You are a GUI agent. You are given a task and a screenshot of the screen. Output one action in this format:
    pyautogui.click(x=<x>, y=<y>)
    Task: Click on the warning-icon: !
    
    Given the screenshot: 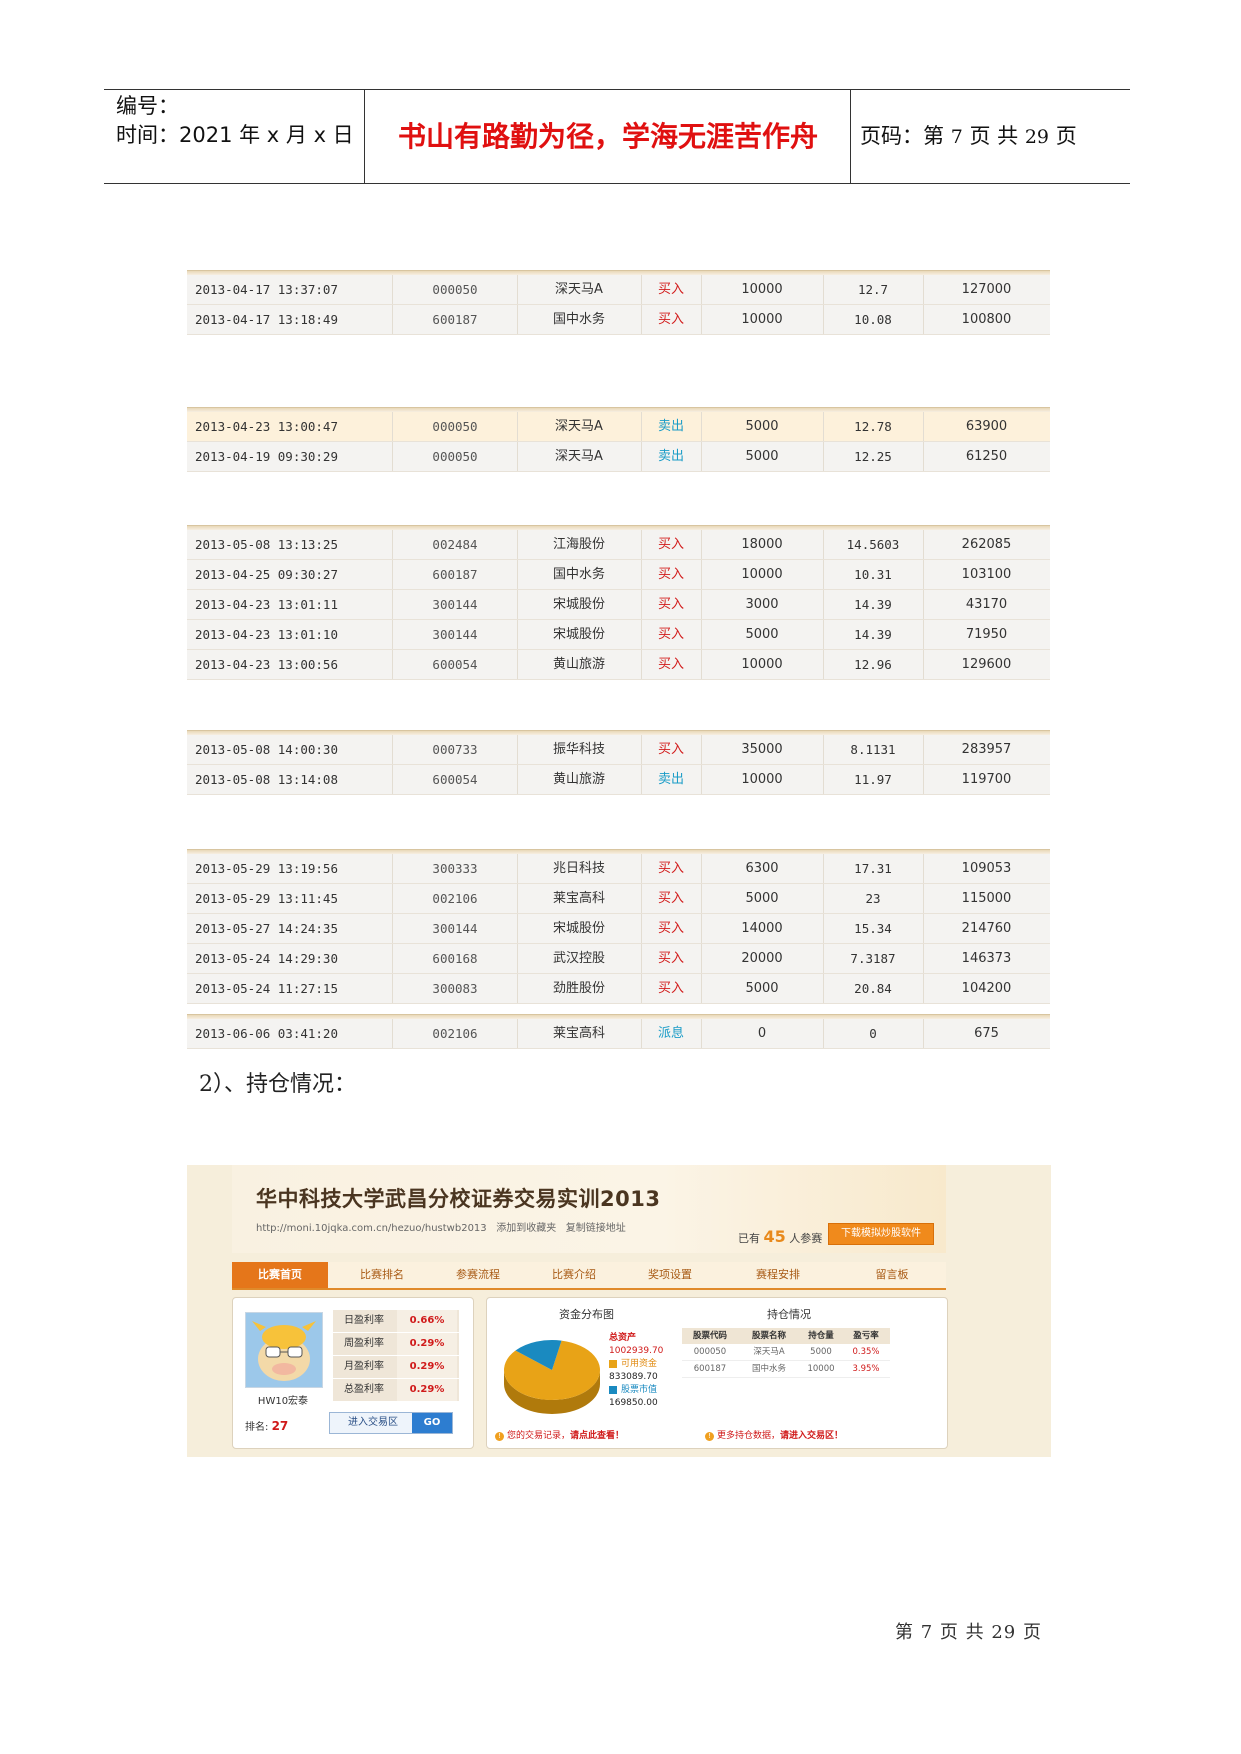 What is the action you would take?
    pyautogui.click(x=499, y=1436)
    